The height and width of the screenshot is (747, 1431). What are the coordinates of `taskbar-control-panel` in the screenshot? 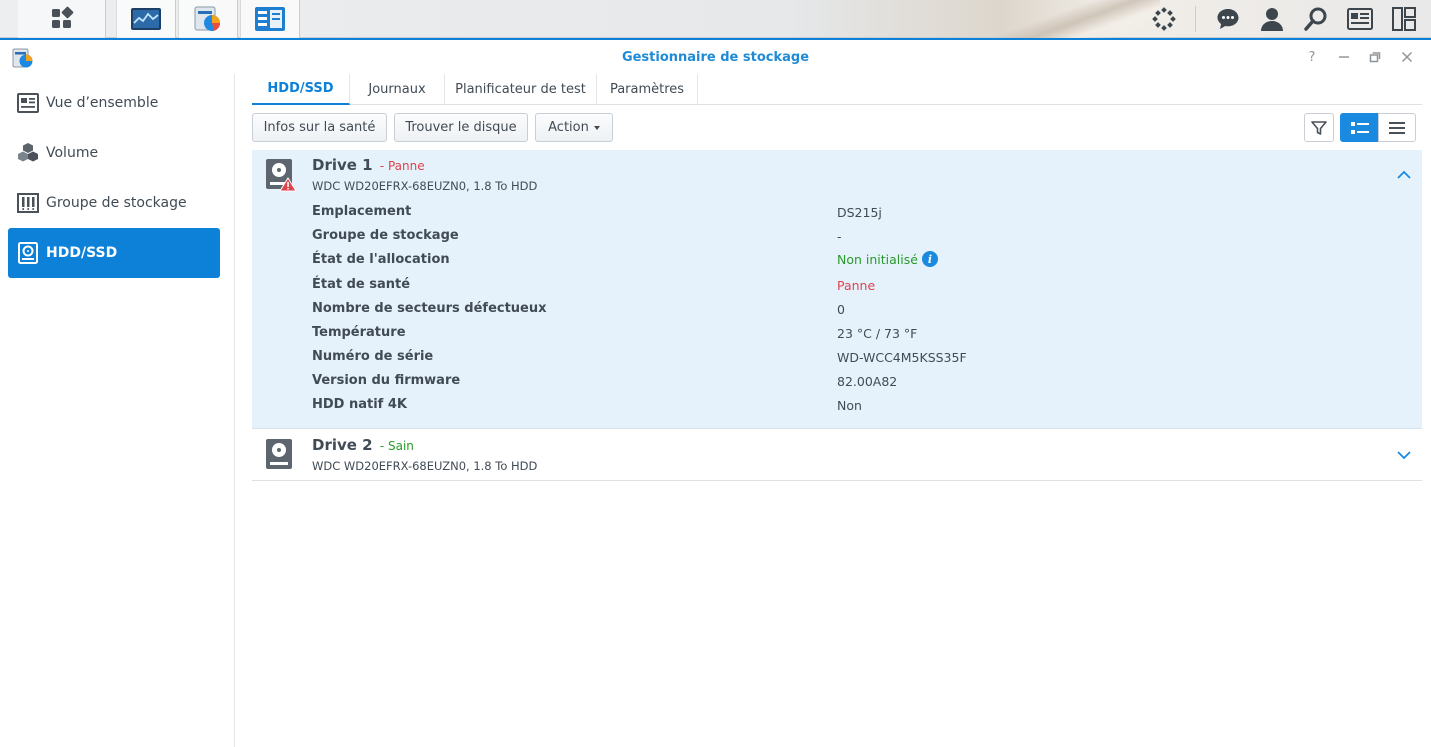 It's located at (270, 19).